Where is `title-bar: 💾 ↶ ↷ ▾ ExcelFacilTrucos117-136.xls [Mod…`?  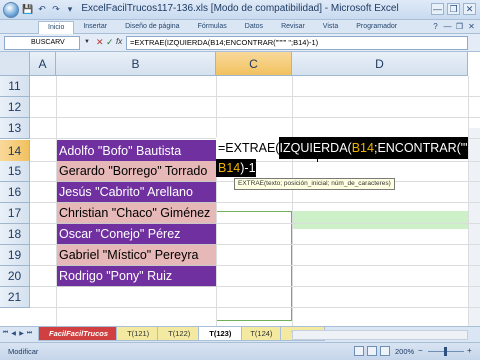 title-bar: 💾 ↶ ↷ ▾ ExcelFacilTrucos117-136.xls [Mod… is located at coordinates (240, 10).